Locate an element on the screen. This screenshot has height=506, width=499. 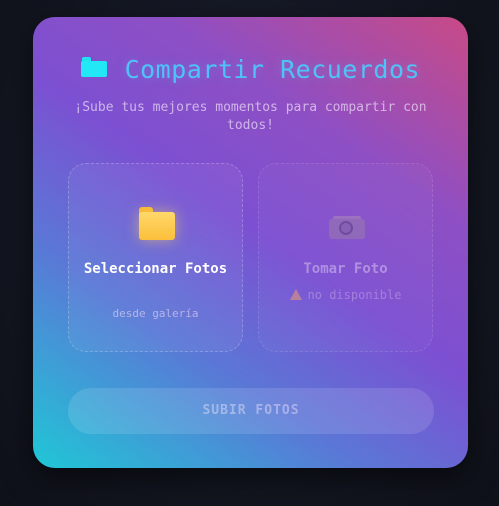
camera-icon is located at coordinates (347, 228).